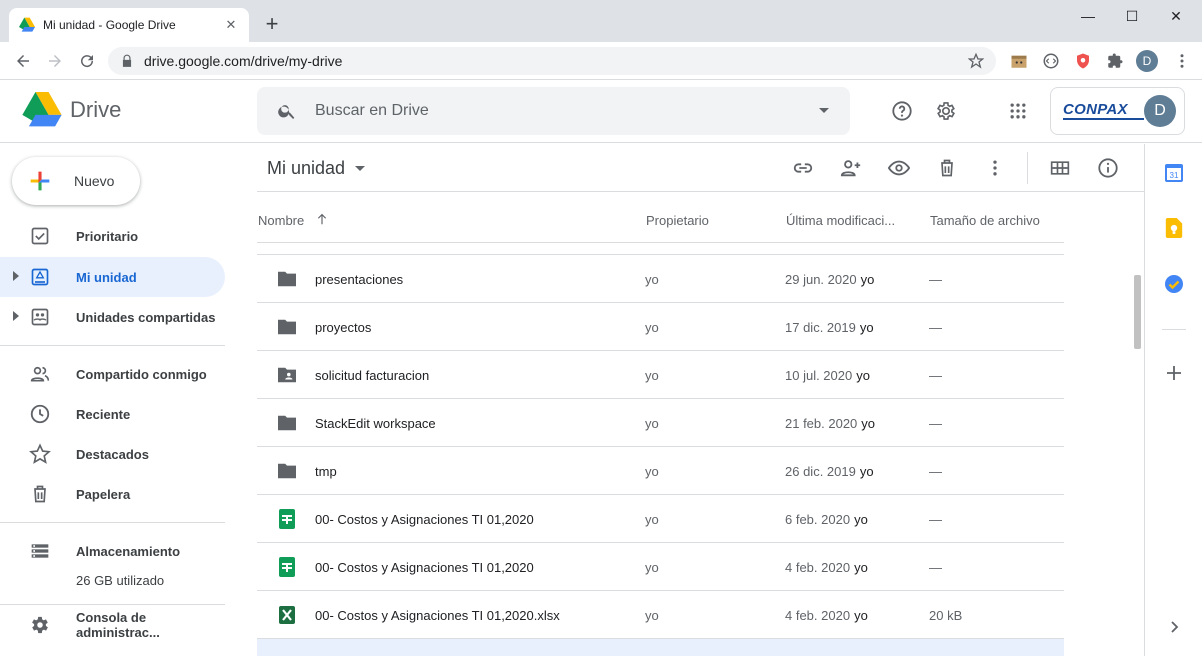 Image resolution: width=1202 pixels, height=656 pixels. Describe the element at coordinates (1174, 228) in the screenshot. I see `keep-button` at that location.